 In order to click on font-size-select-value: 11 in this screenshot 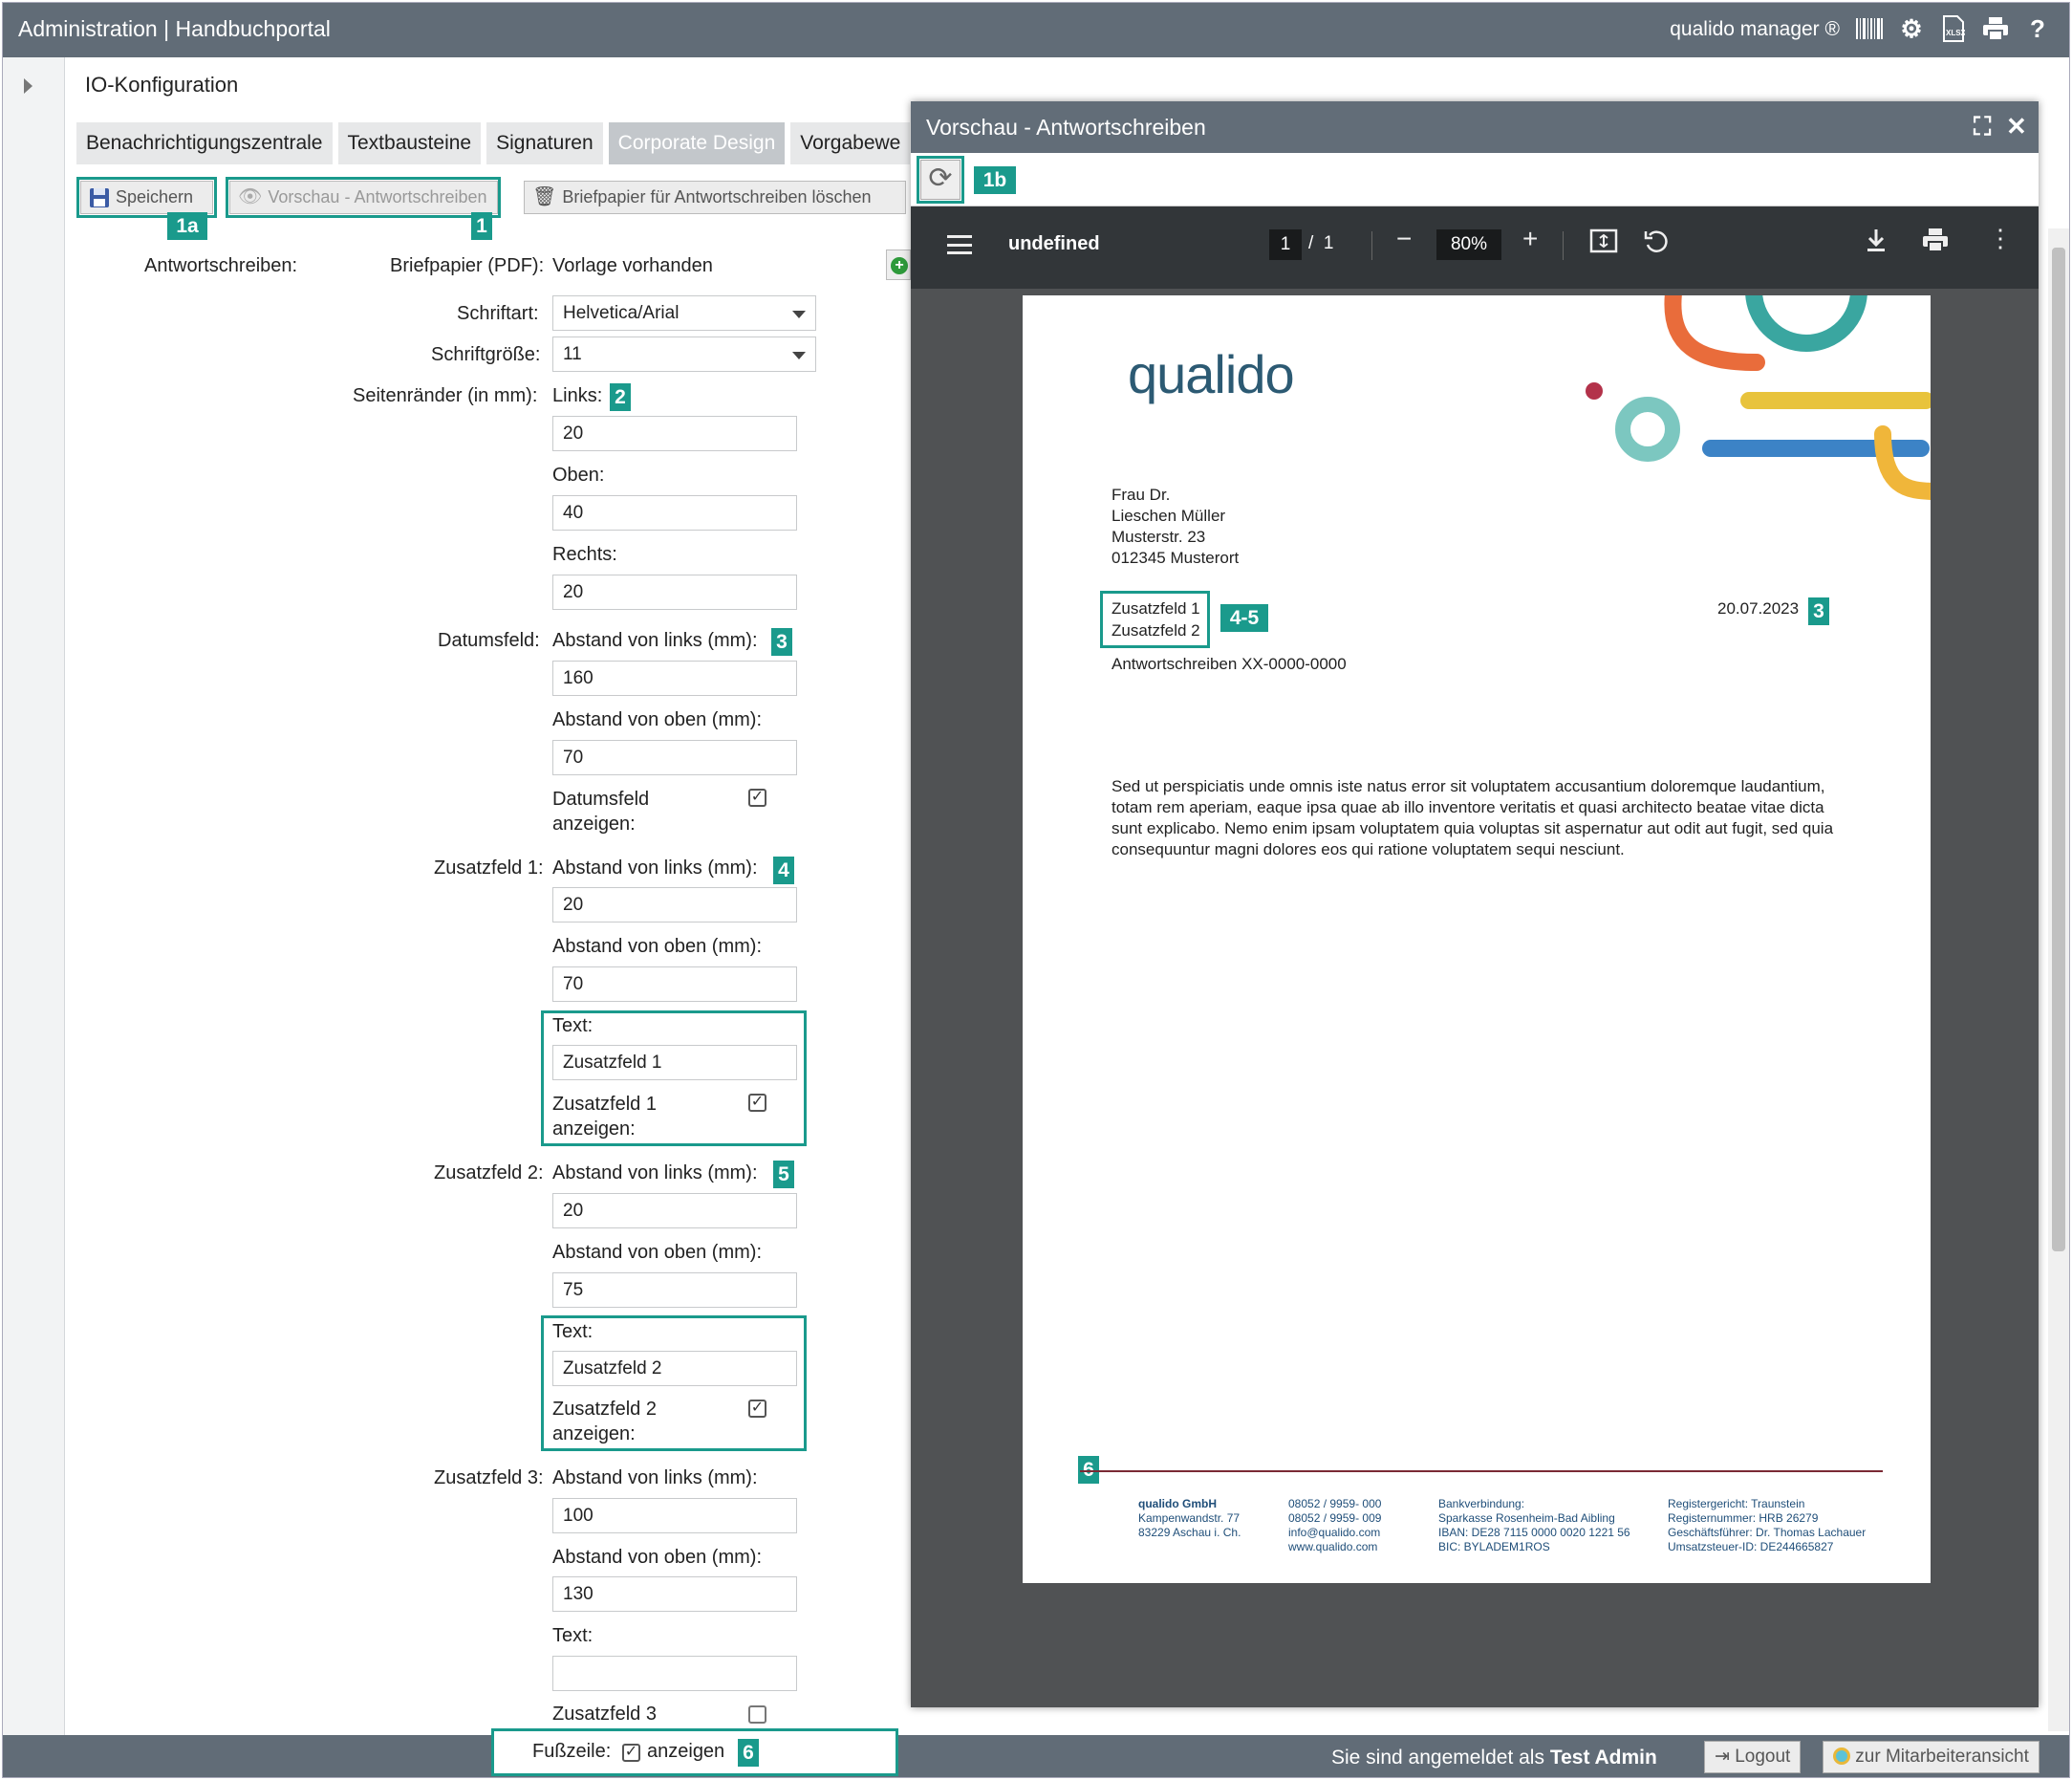, I will do `click(572, 354)`.